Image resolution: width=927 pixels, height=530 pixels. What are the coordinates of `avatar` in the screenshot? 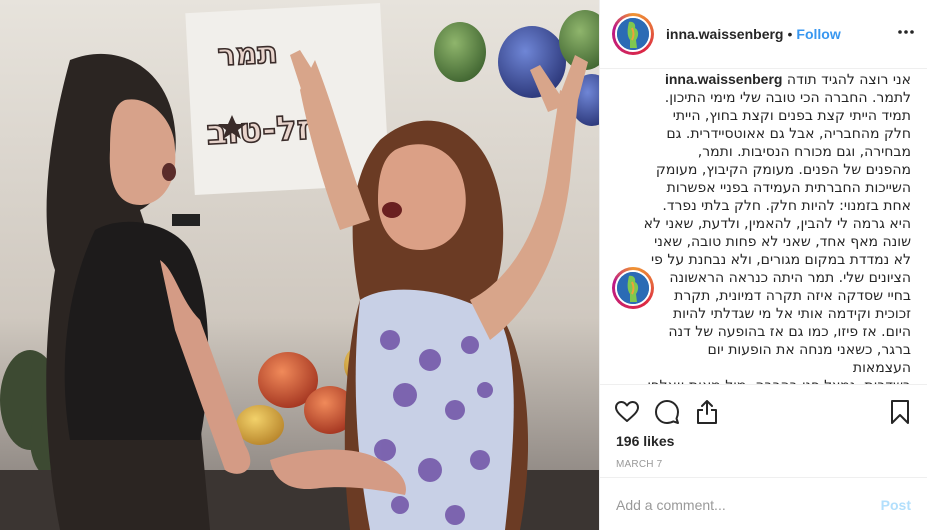 It's located at (633, 34).